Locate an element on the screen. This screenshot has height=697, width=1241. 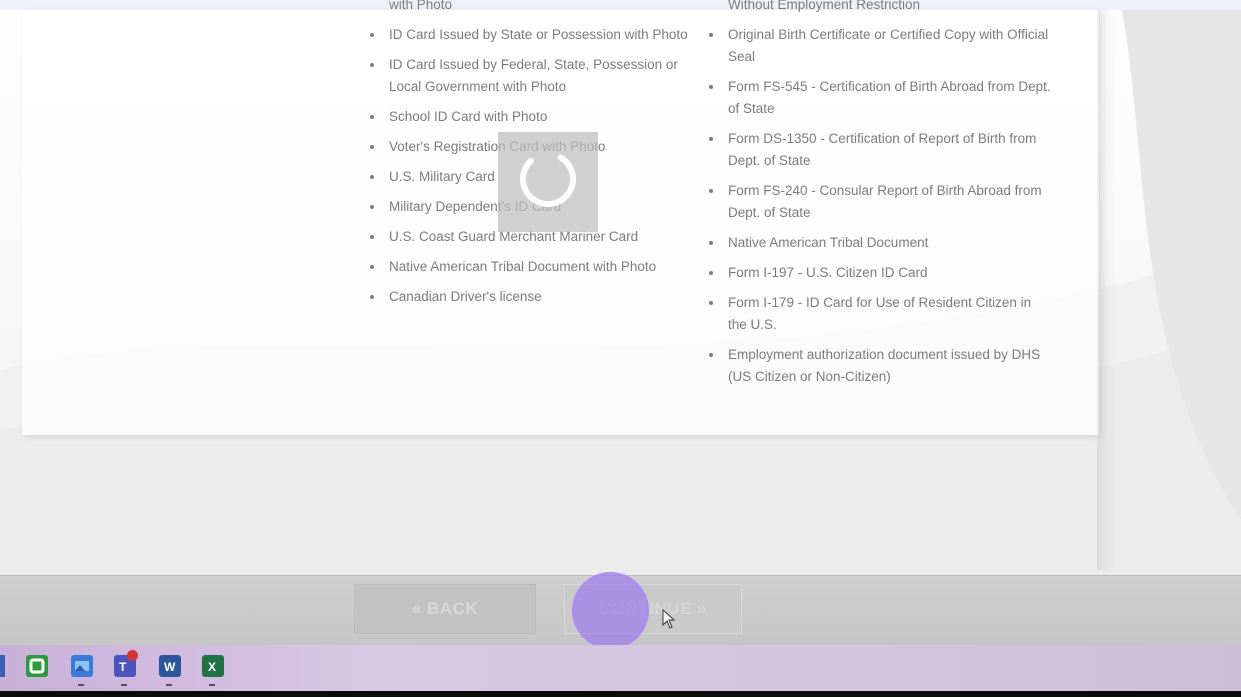
excel-icon: X is located at coordinates (213, 666).